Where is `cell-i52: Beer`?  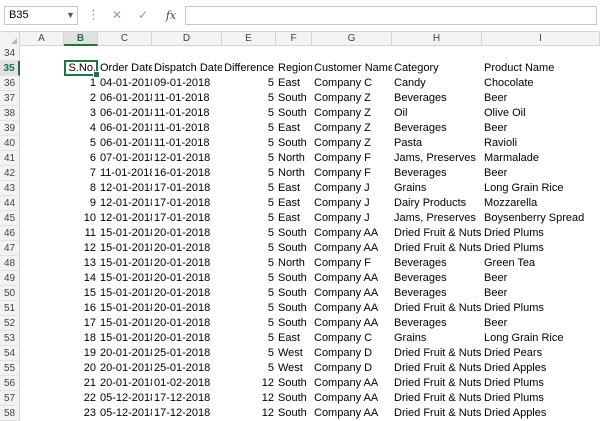
cell-i52: Beer is located at coordinates (541, 323).